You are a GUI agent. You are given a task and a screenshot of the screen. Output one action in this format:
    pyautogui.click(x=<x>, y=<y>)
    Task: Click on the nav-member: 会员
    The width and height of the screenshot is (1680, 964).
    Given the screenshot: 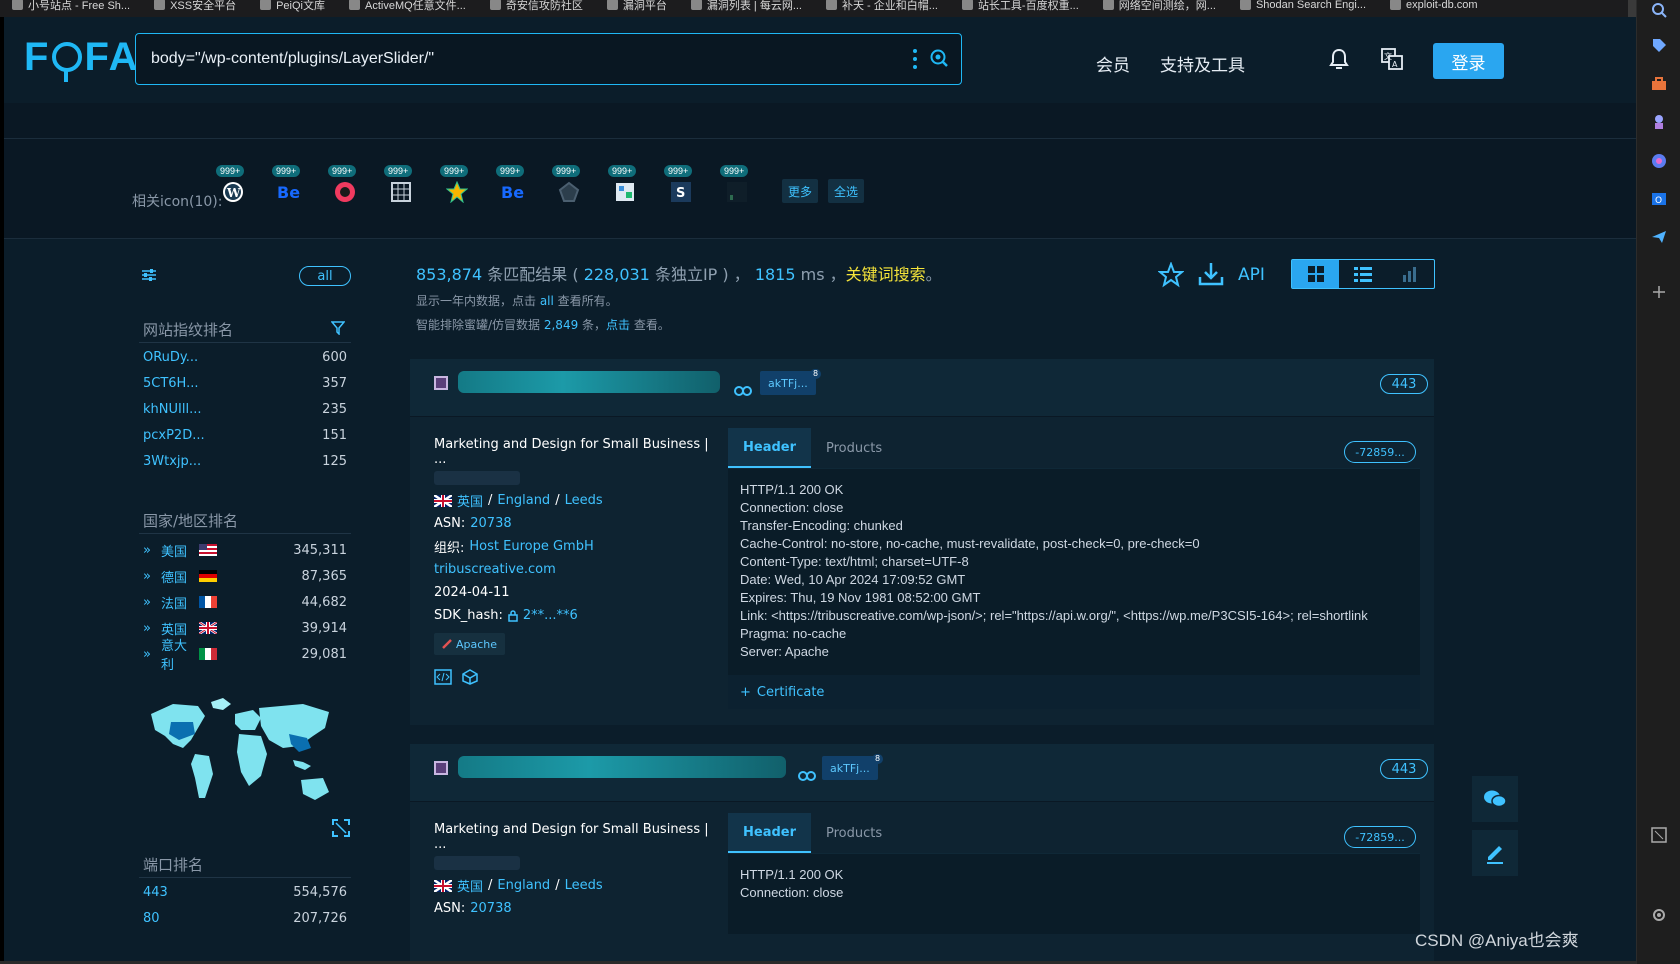 What is the action you would take?
    pyautogui.click(x=1113, y=63)
    